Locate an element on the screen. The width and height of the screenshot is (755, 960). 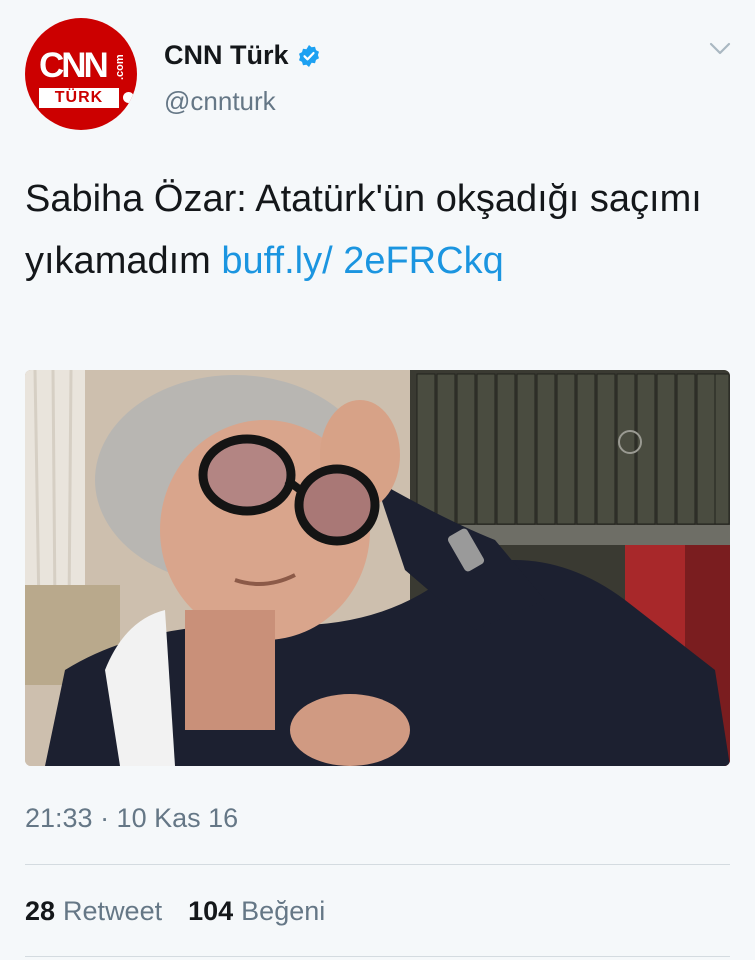
avatar-logo-sub: TÜRK is located at coordinates (79, 98).